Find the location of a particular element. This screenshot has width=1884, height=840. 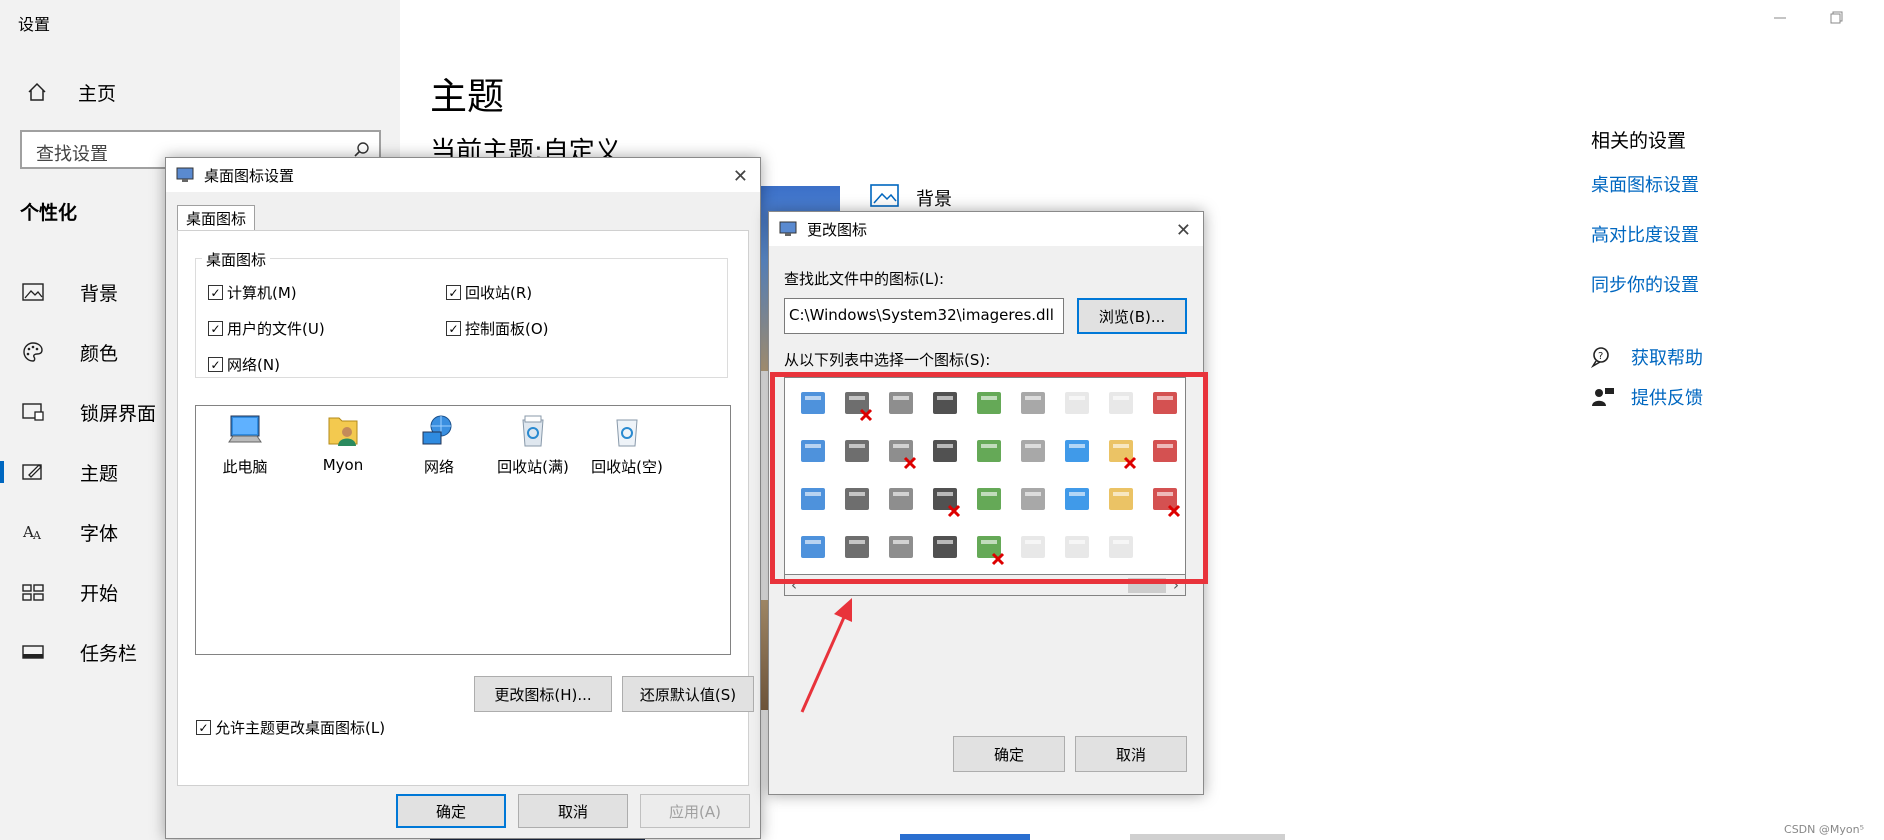

dialog-titlebar: 更改图标 ✕ is located at coordinates (986, 229).